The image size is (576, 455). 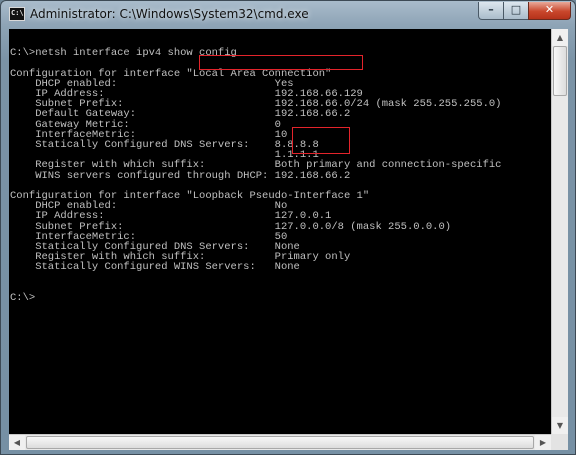 What do you see at coordinates (560, 425) in the screenshot?
I see `scroll-down-arrow-icon: ▼` at bounding box center [560, 425].